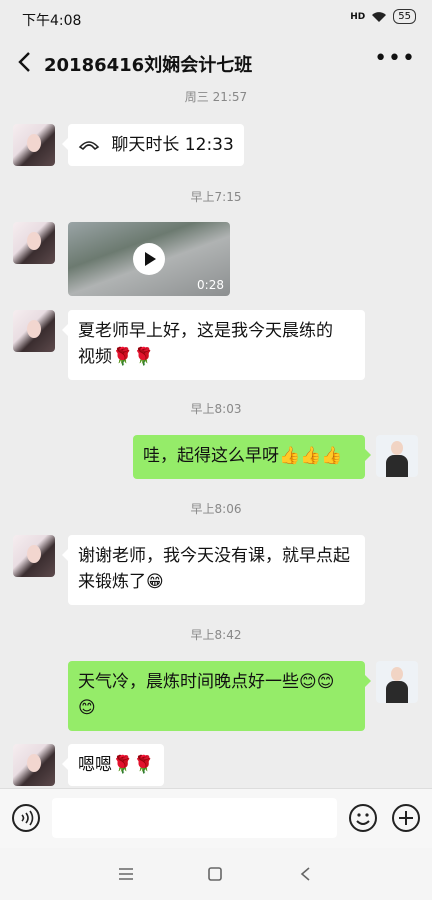  What do you see at coordinates (216, 409) in the screenshot?
I see `timestamp: 早上8:03` at bounding box center [216, 409].